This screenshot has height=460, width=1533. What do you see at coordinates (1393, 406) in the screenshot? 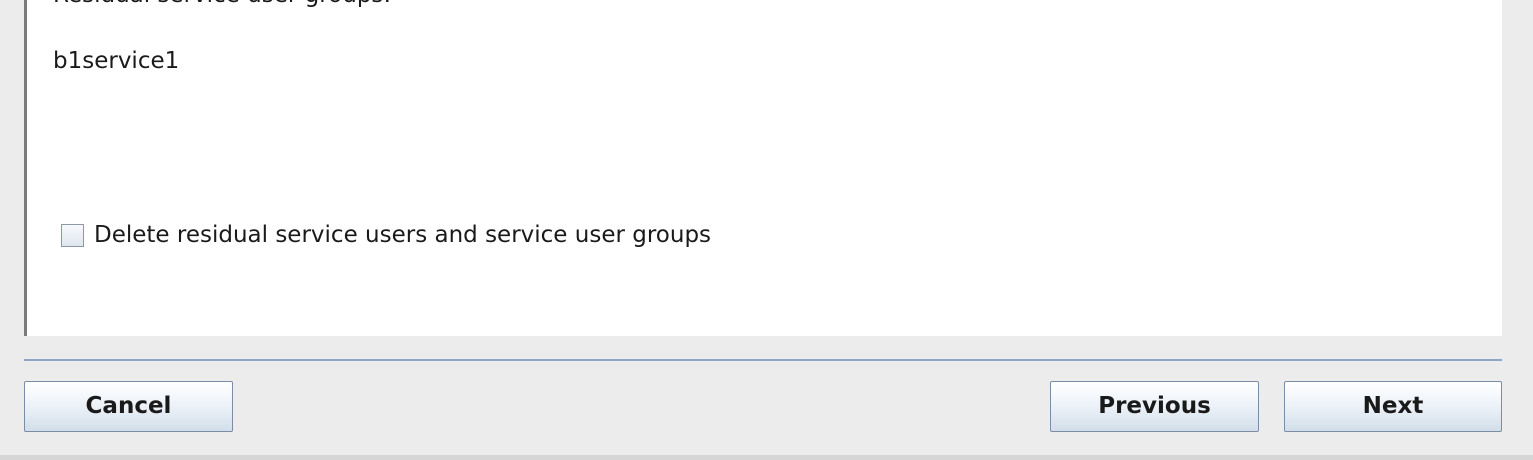
I see `next-button: Next` at bounding box center [1393, 406].